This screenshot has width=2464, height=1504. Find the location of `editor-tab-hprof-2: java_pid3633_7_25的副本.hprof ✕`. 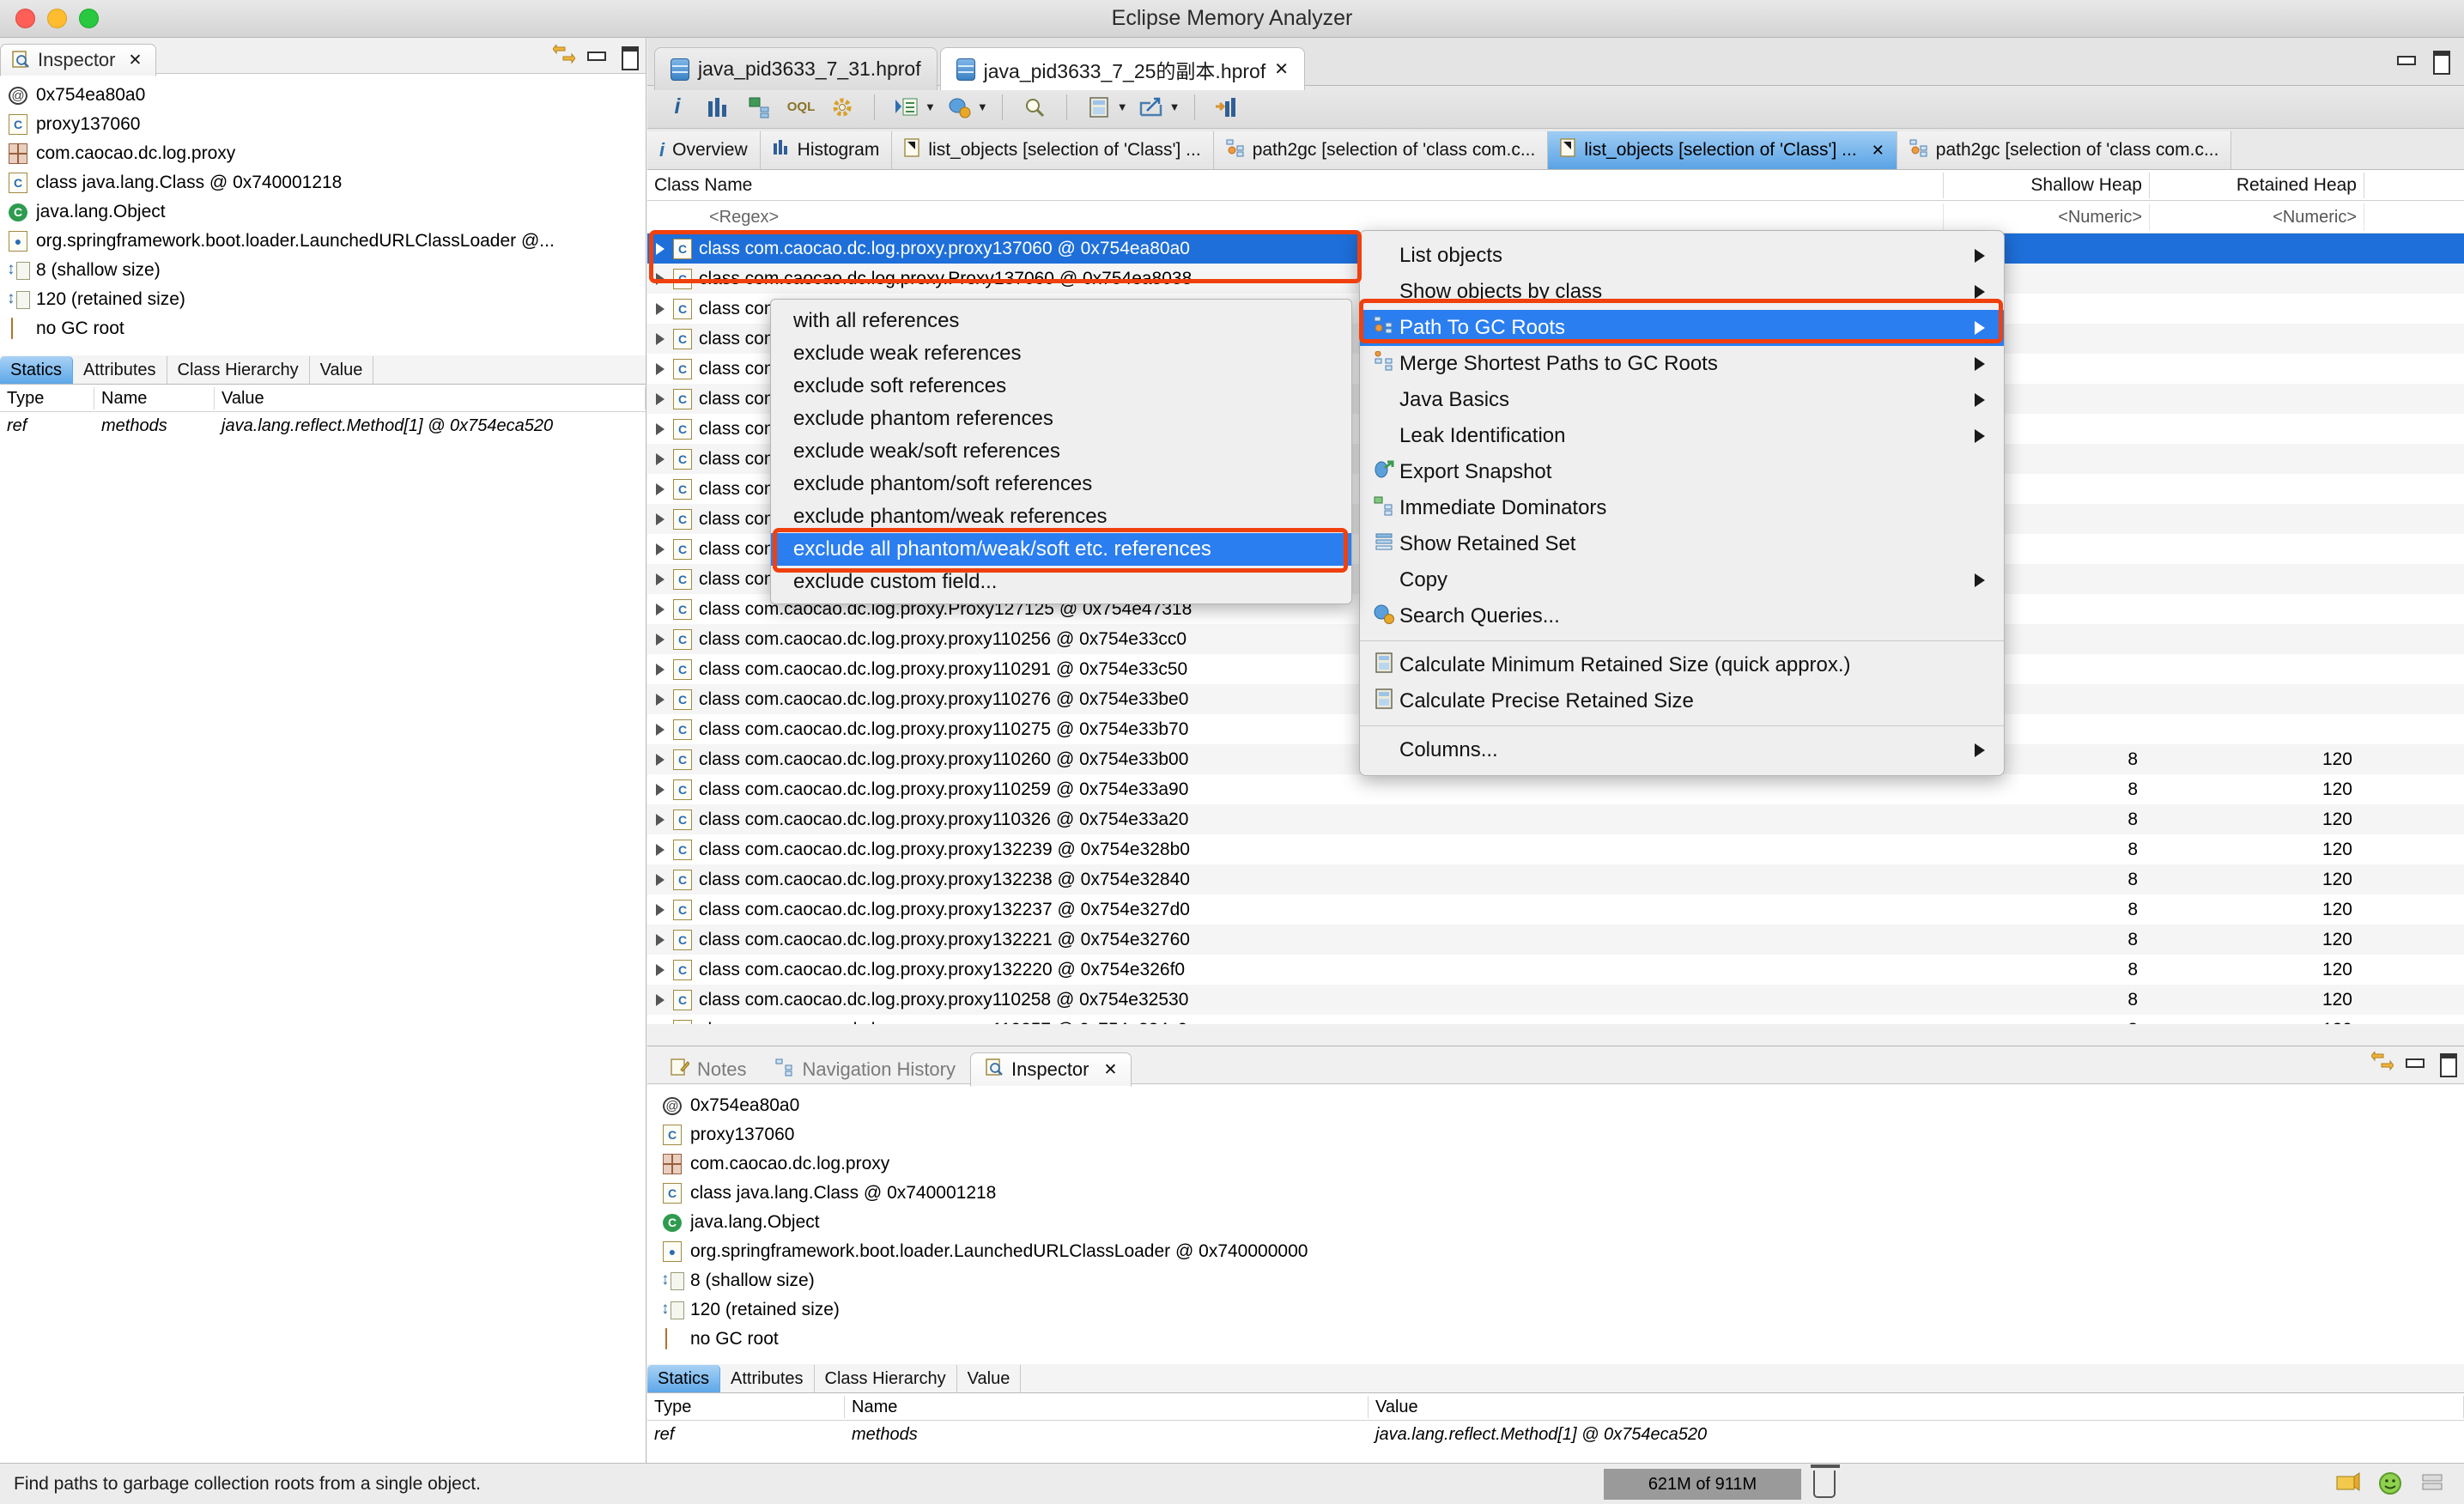

editor-tab-hprof-2: java_pid3633_7_25的副本.hprof ✕ is located at coordinates (1122, 68).